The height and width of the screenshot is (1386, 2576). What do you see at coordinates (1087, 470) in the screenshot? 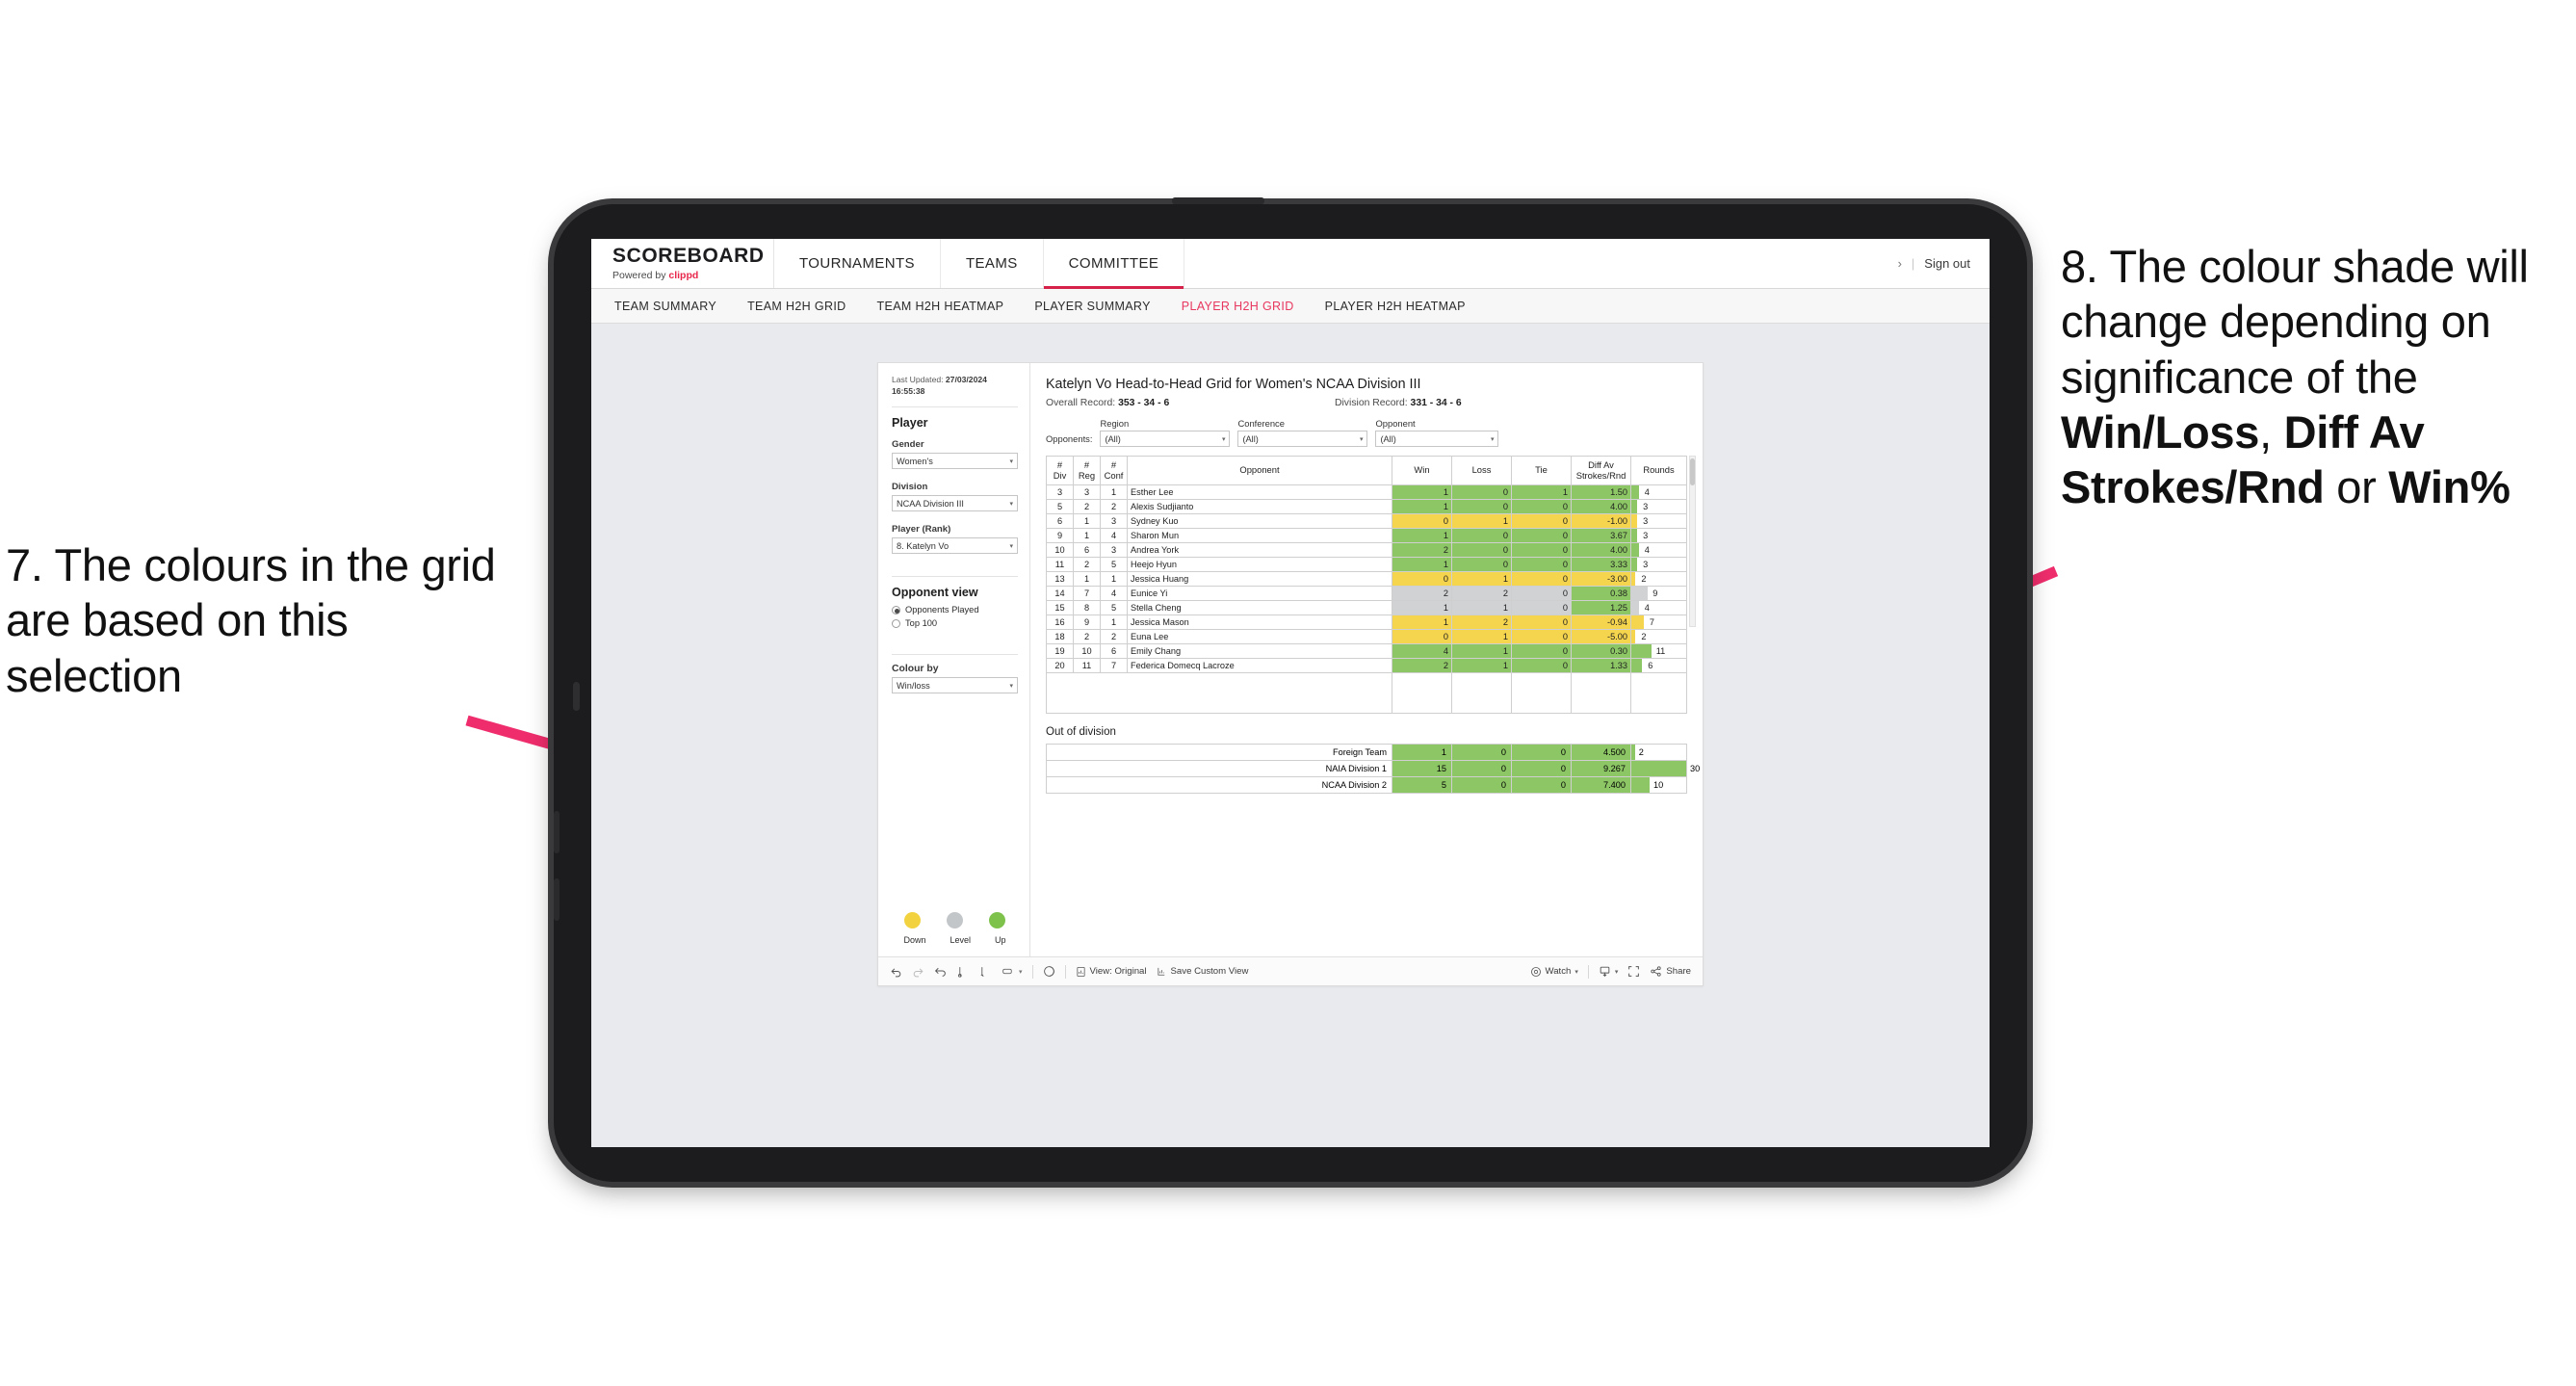
I see `col-reg: # Reg` at bounding box center [1087, 470].